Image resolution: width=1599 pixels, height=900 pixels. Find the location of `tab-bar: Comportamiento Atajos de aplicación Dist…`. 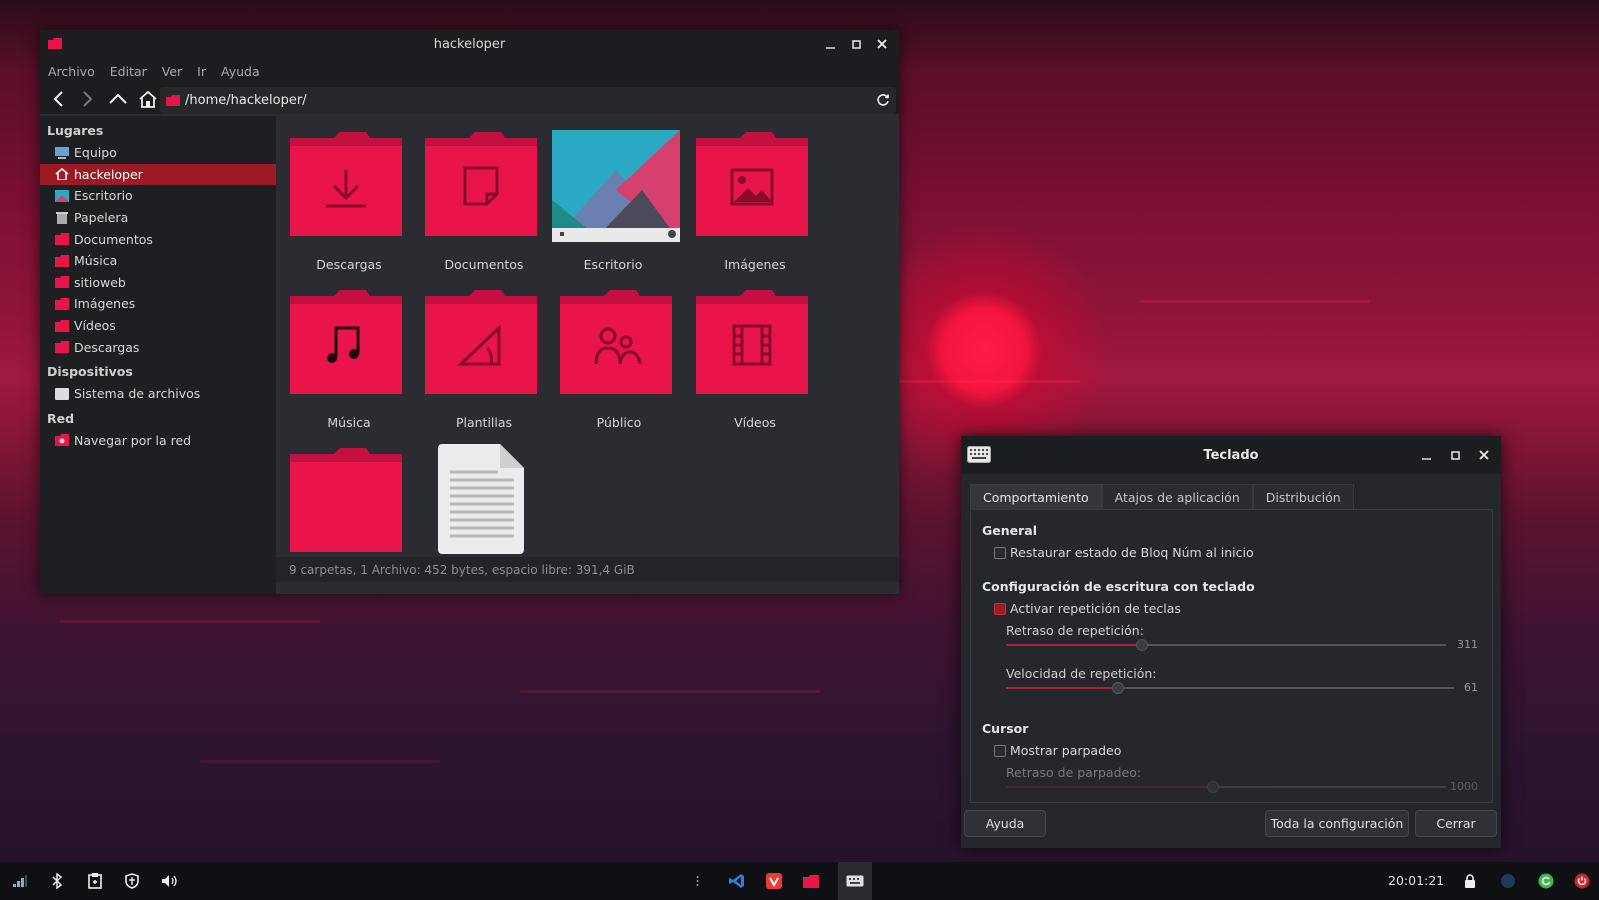

tab-bar: Comportamiento Atajos de aplicación Dist… is located at coordinates (1162, 496).